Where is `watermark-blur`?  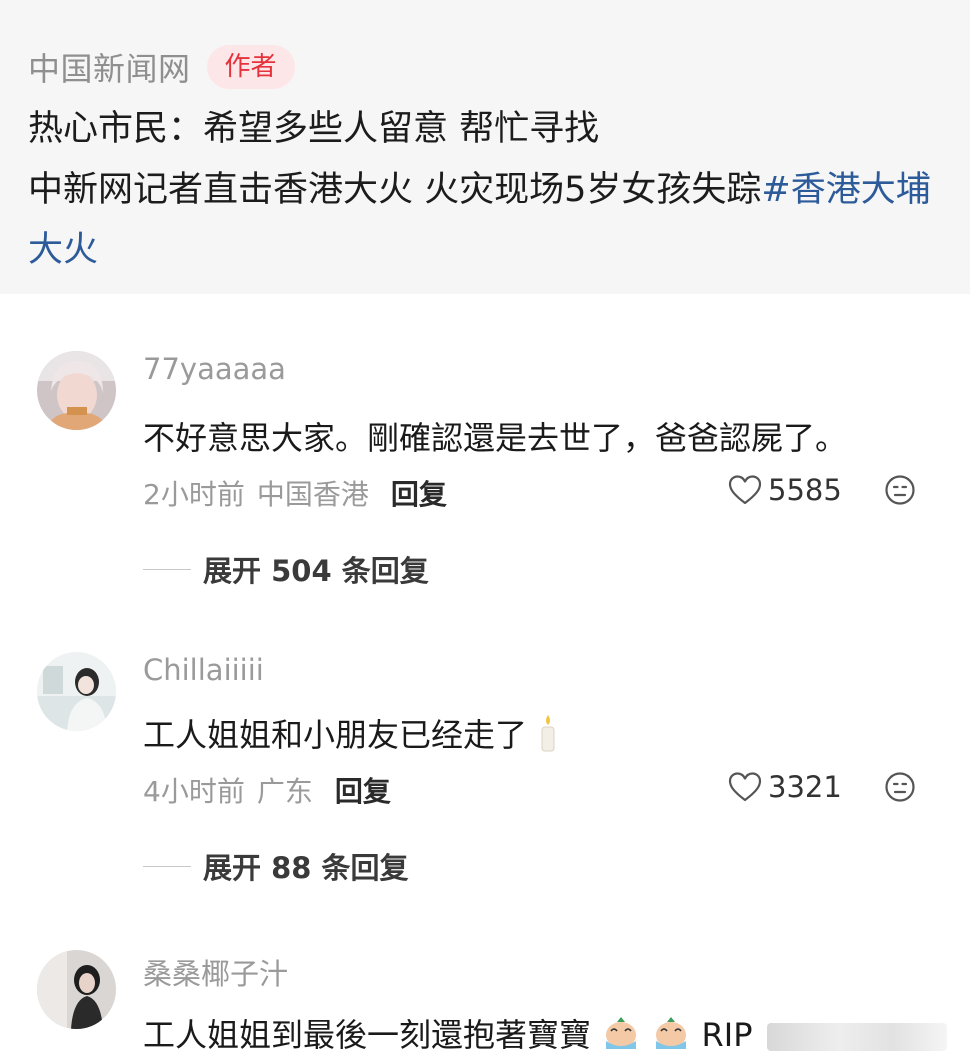
watermark-blur is located at coordinates (856, 1037).